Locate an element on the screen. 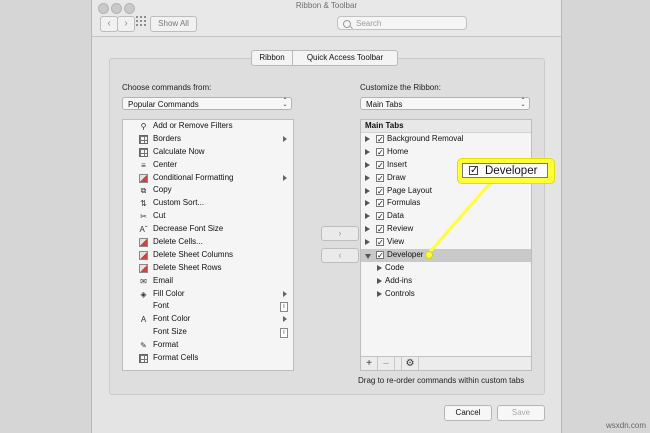 This screenshot has width=650, height=433. developer-callout: ✓ Developer is located at coordinates (506, 171).